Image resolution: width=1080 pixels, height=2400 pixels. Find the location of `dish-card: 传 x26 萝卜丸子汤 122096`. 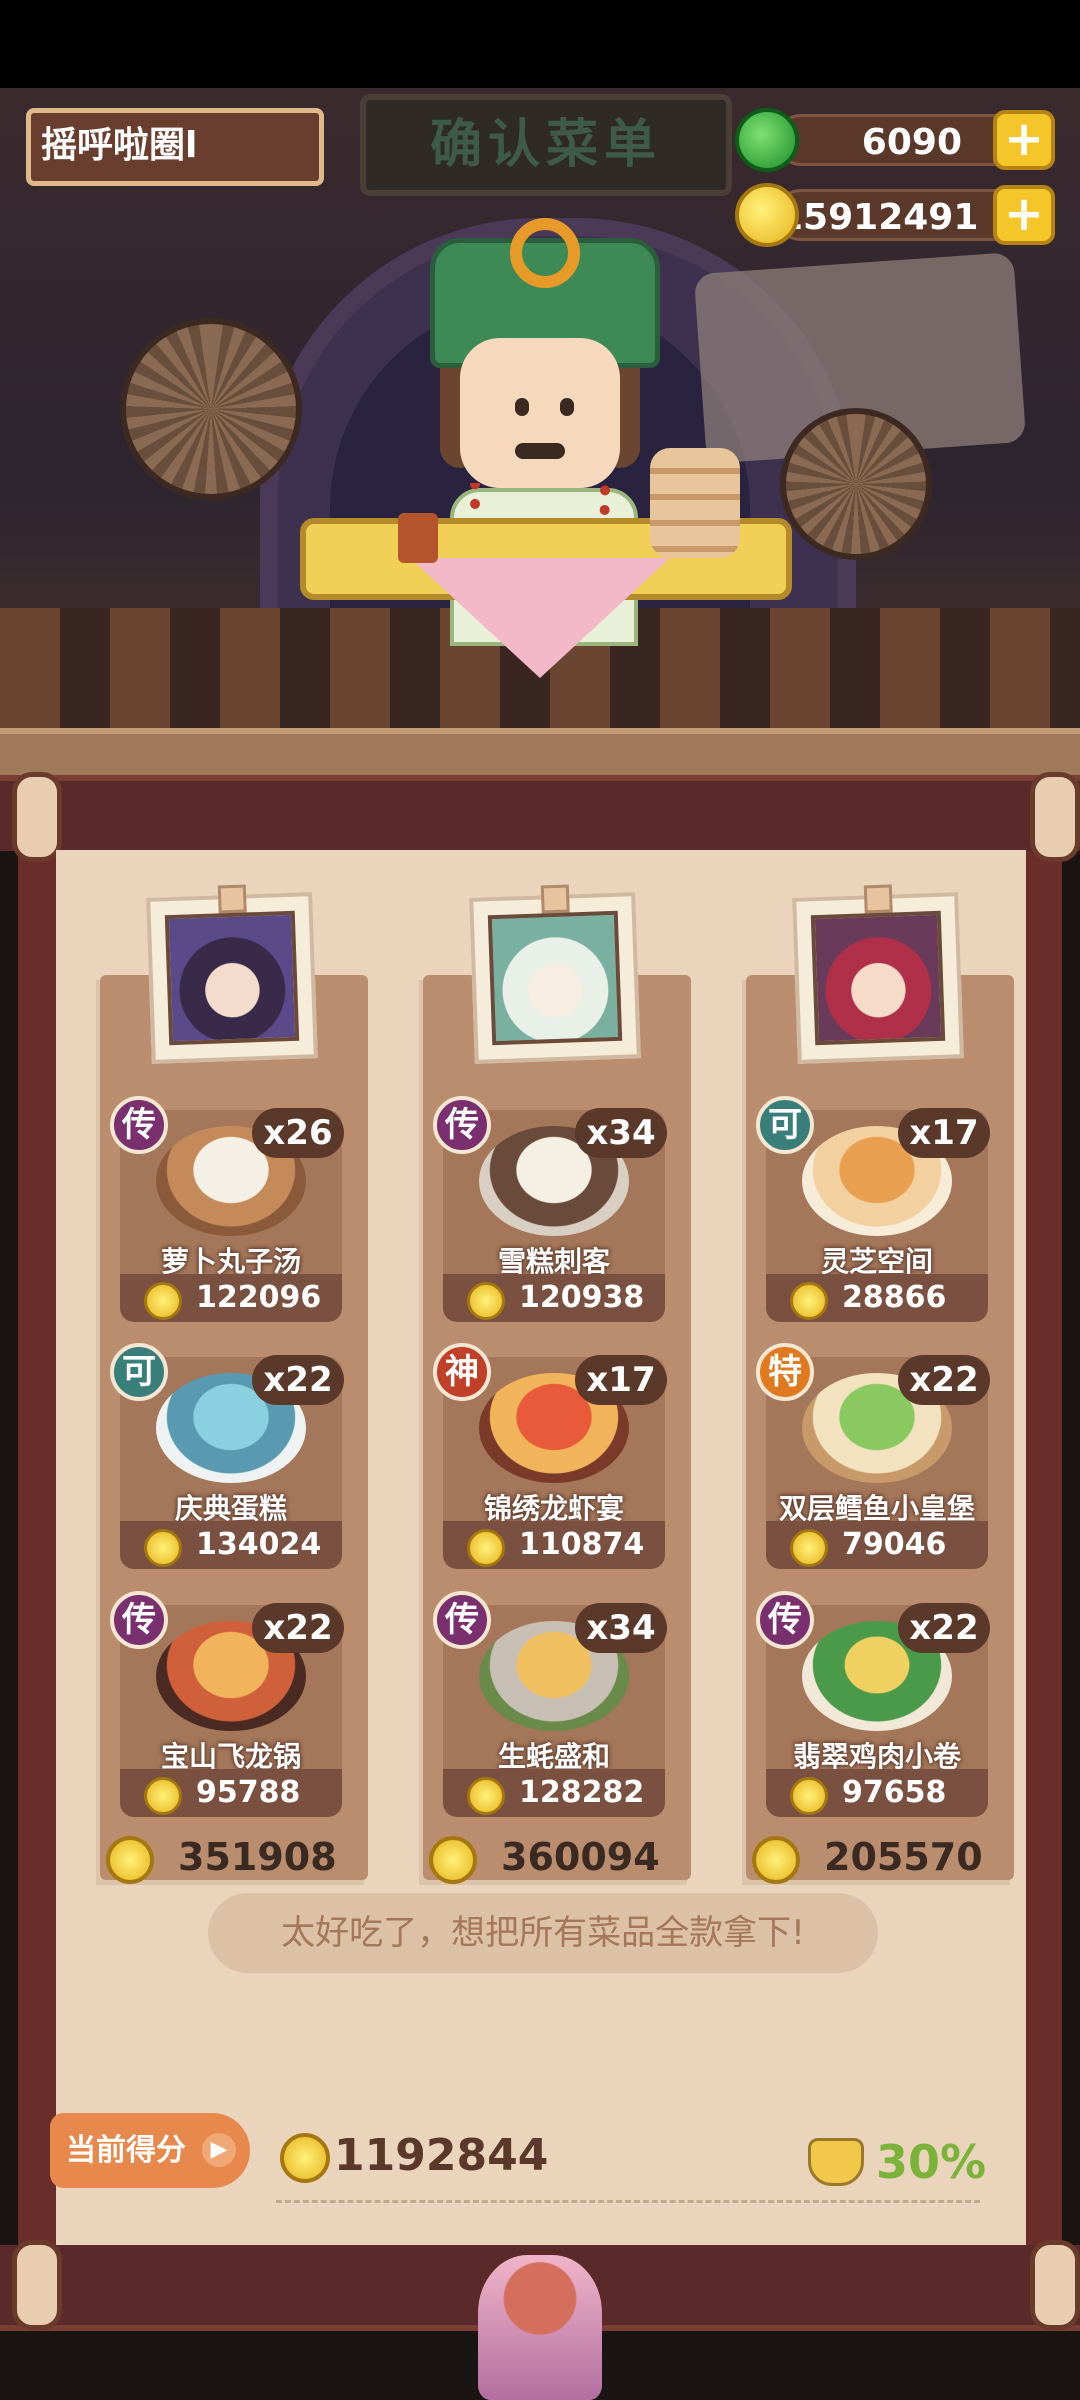

dish-card: 传 x26 萝卜丸子汤 122096 is located at coordinates (227, 1213).